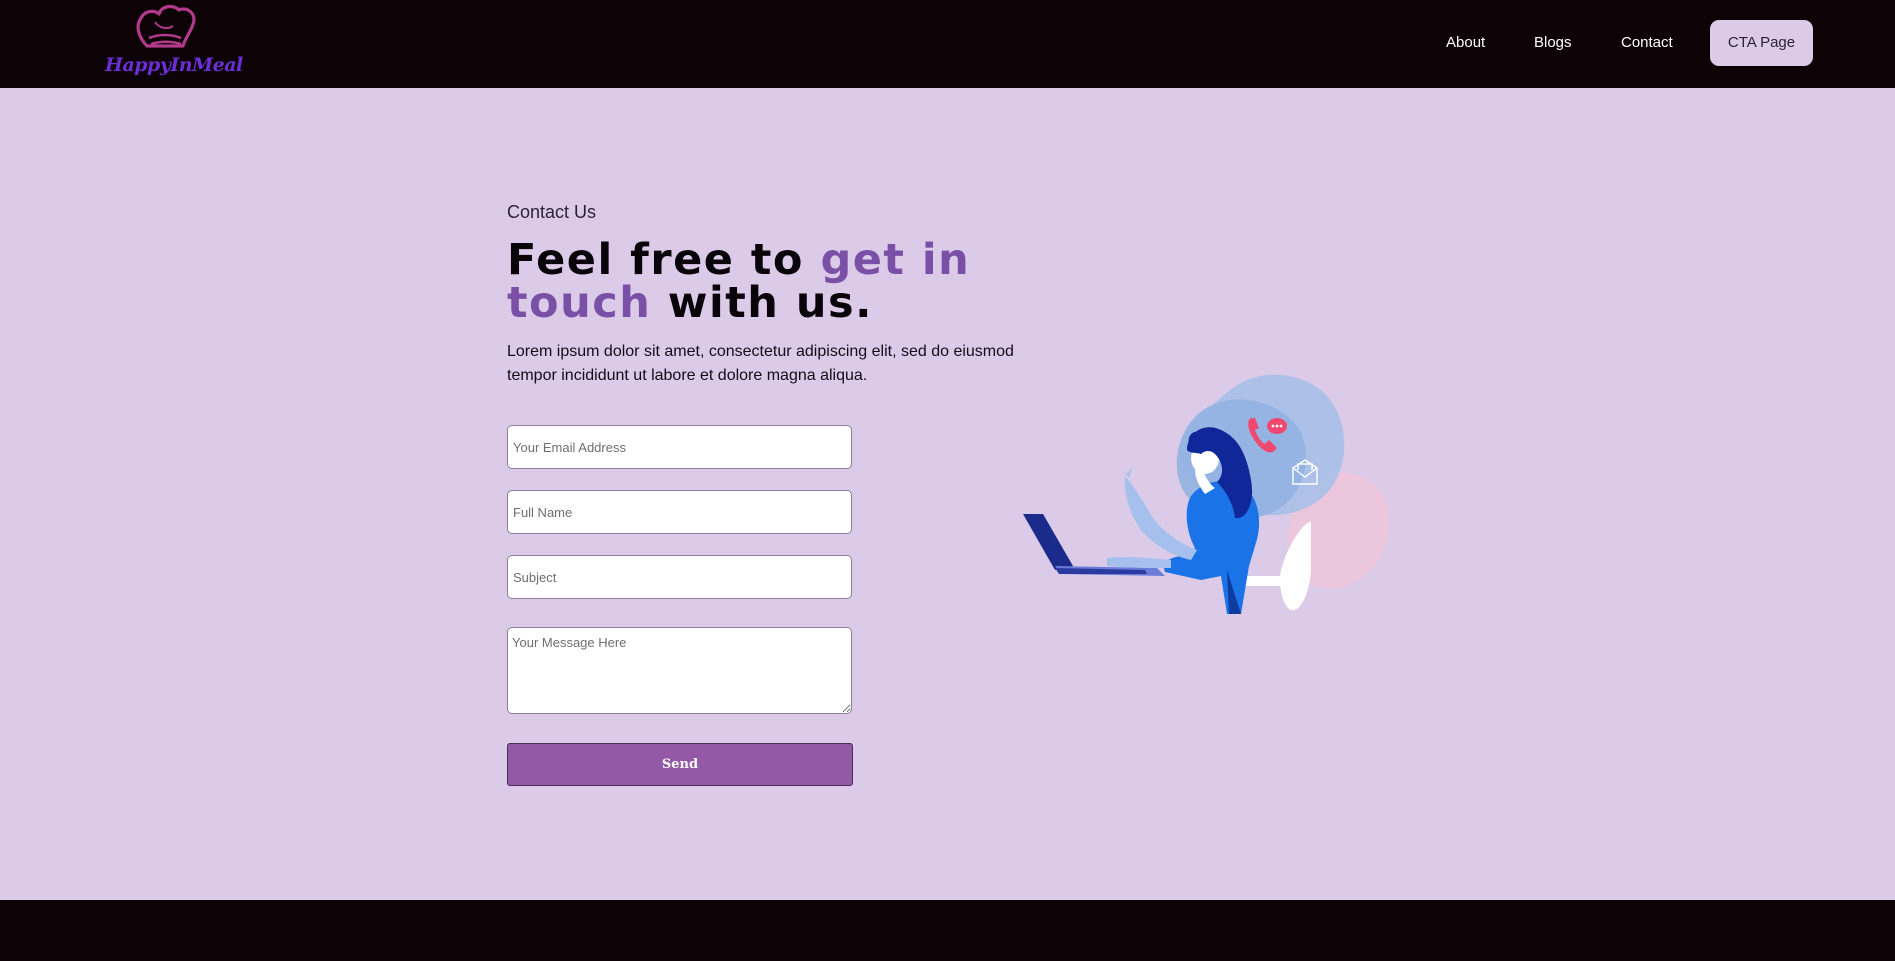  I want to click on subject-field, so click(679, 577).